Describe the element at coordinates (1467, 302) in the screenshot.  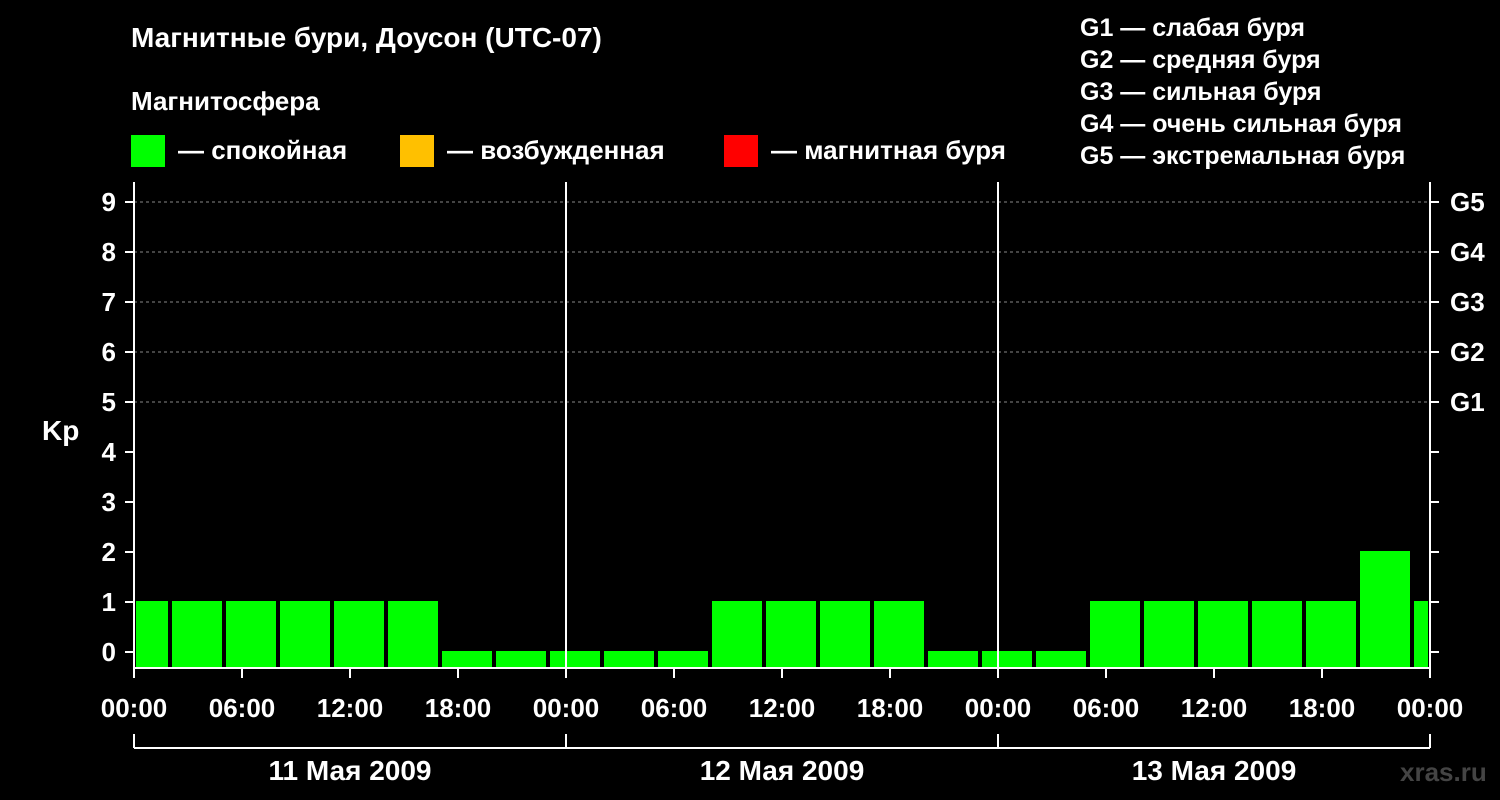
I see `g-tick-label: G3` at that location.